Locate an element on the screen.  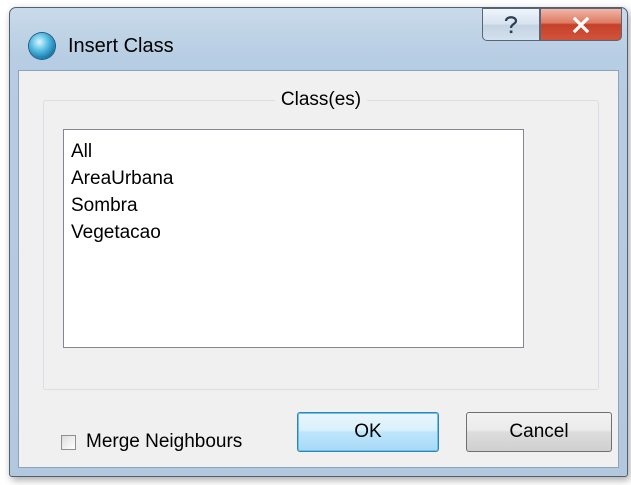
merge-neighbours-checkbox is located at coordinates (68, 442).